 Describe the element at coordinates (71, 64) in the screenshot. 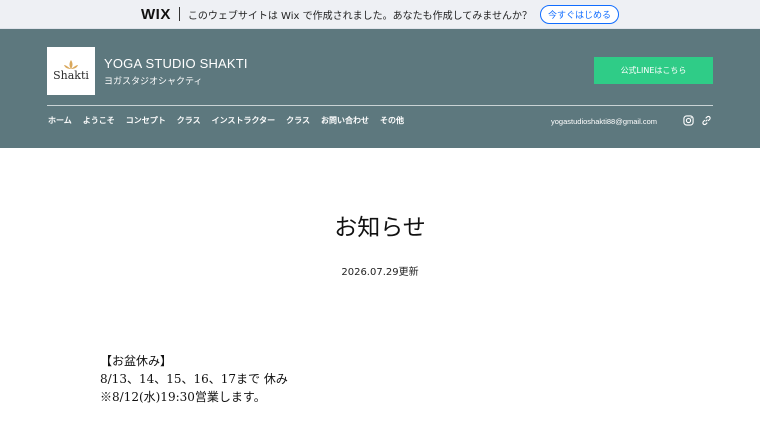

I see `lotus-icon` at that location.